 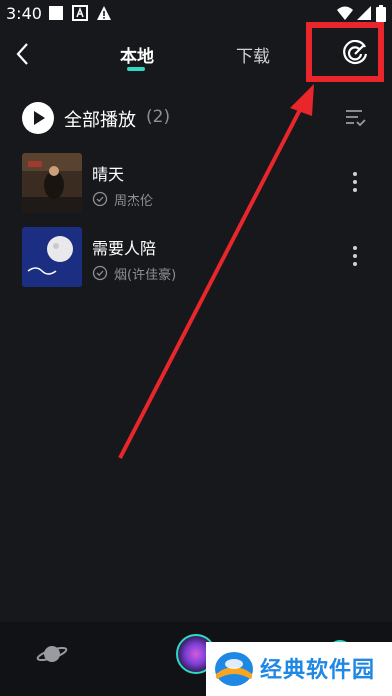 I want to click on status-time: 3:40, so click(x=24, y=13).